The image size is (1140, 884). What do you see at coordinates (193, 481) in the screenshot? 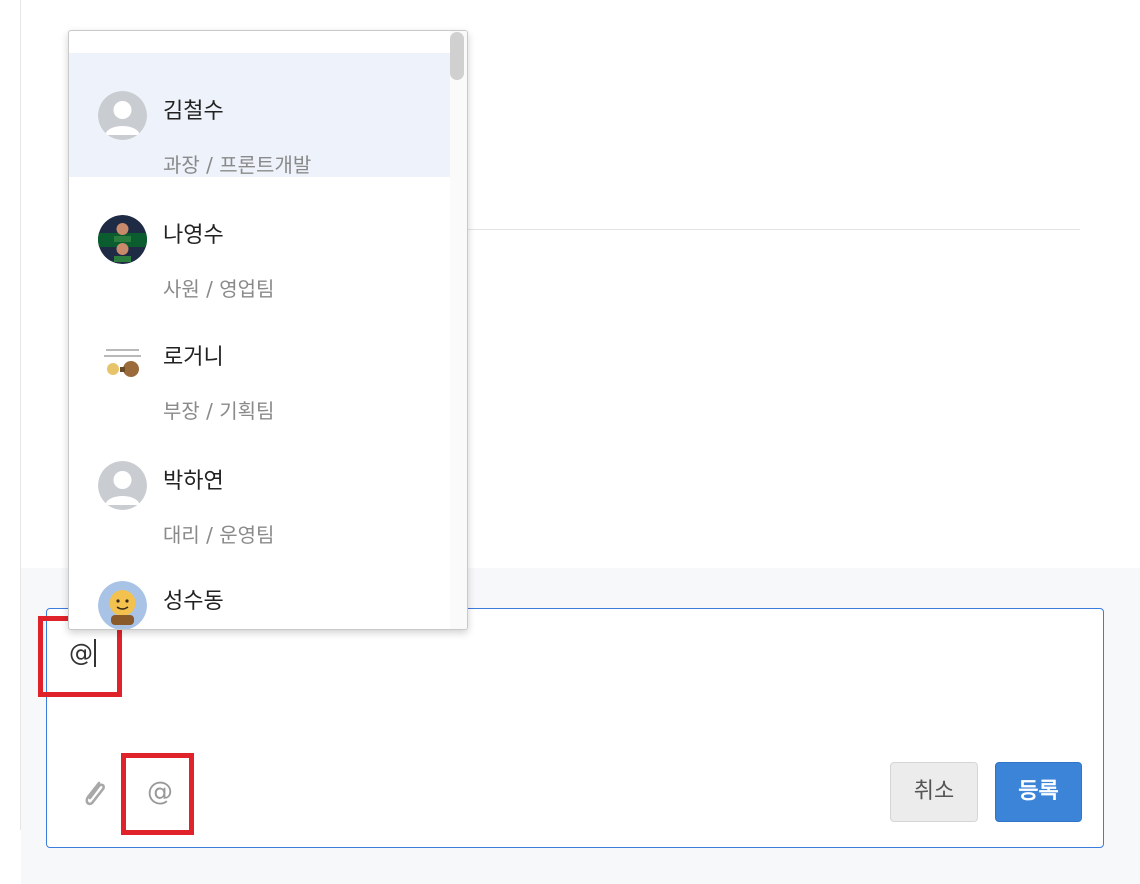
I see `member-name: 박하연` at bounding box center [193, 481].